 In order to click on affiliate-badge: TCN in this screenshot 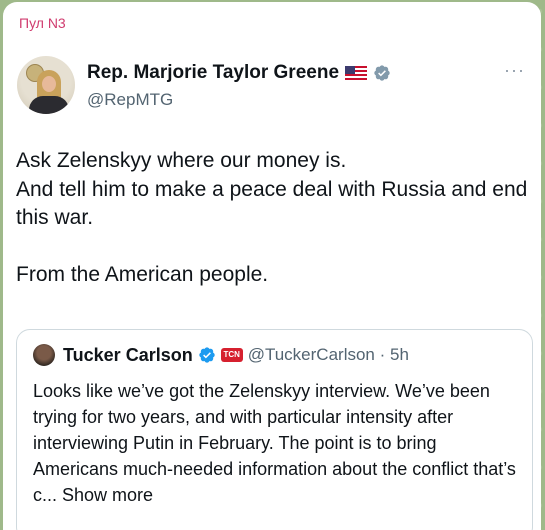, I will do `click(231, 355)`.